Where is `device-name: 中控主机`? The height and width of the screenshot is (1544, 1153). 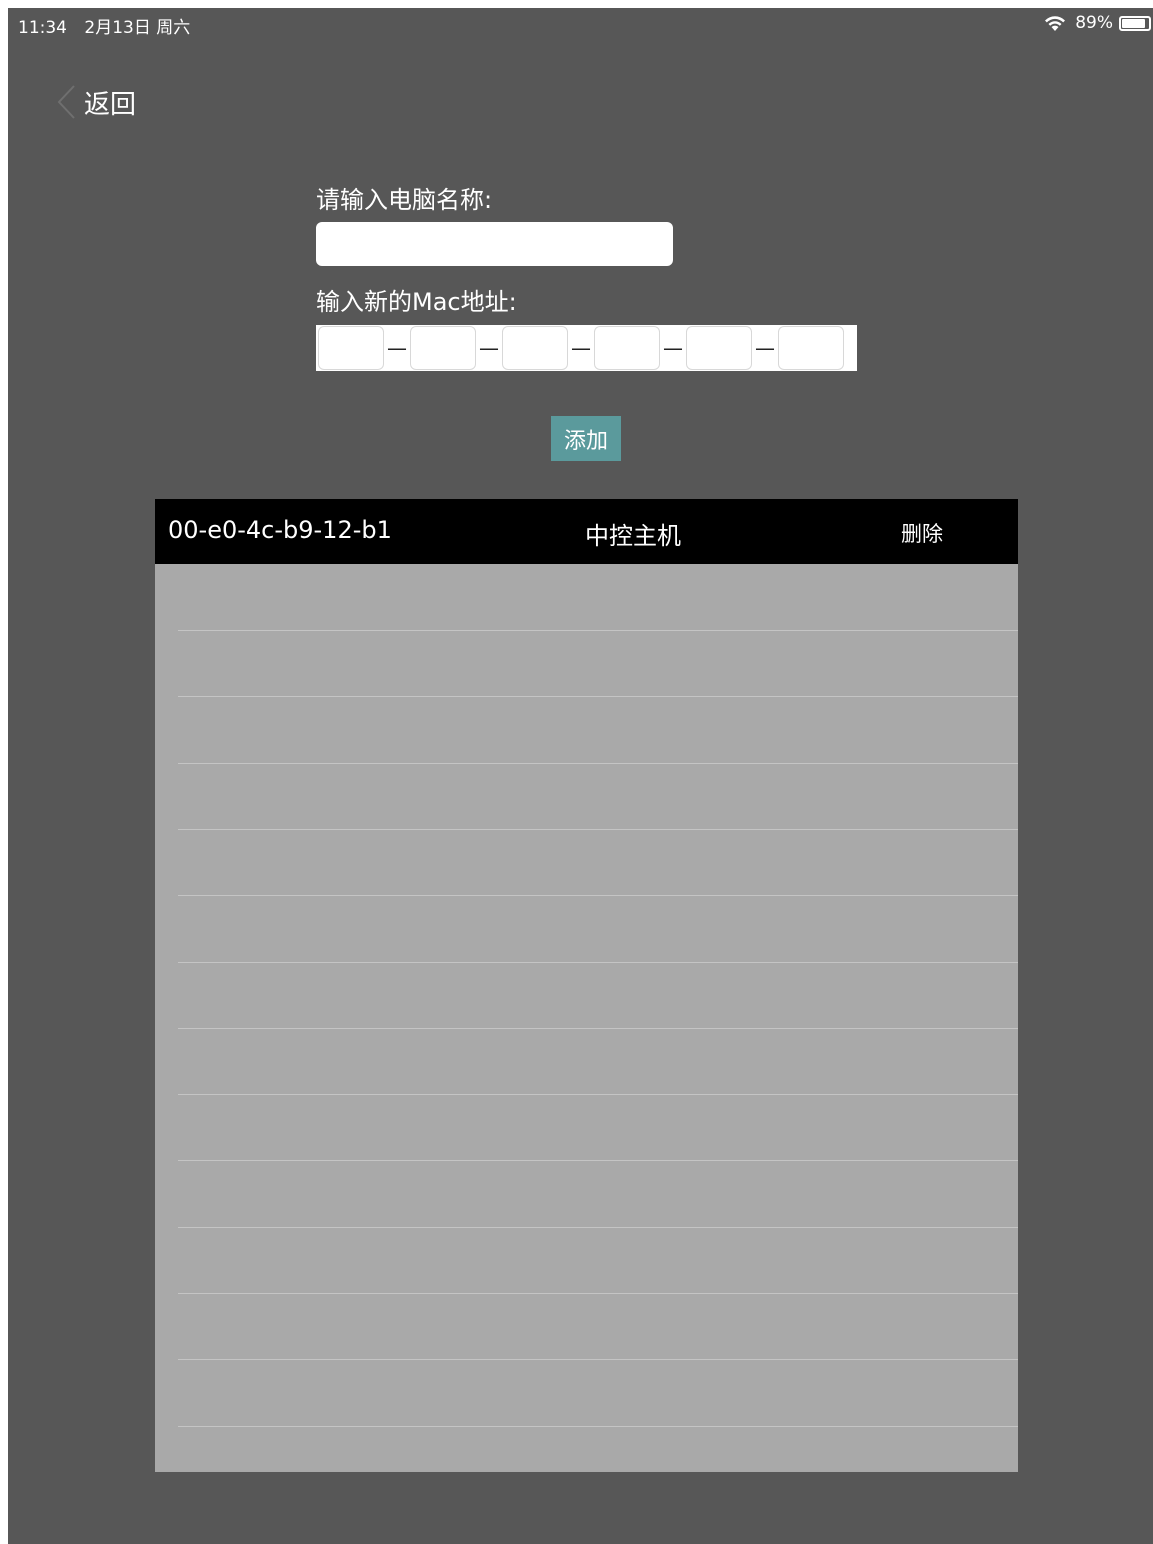
device-name: 中控主机 is located at coordinates (633, 536).